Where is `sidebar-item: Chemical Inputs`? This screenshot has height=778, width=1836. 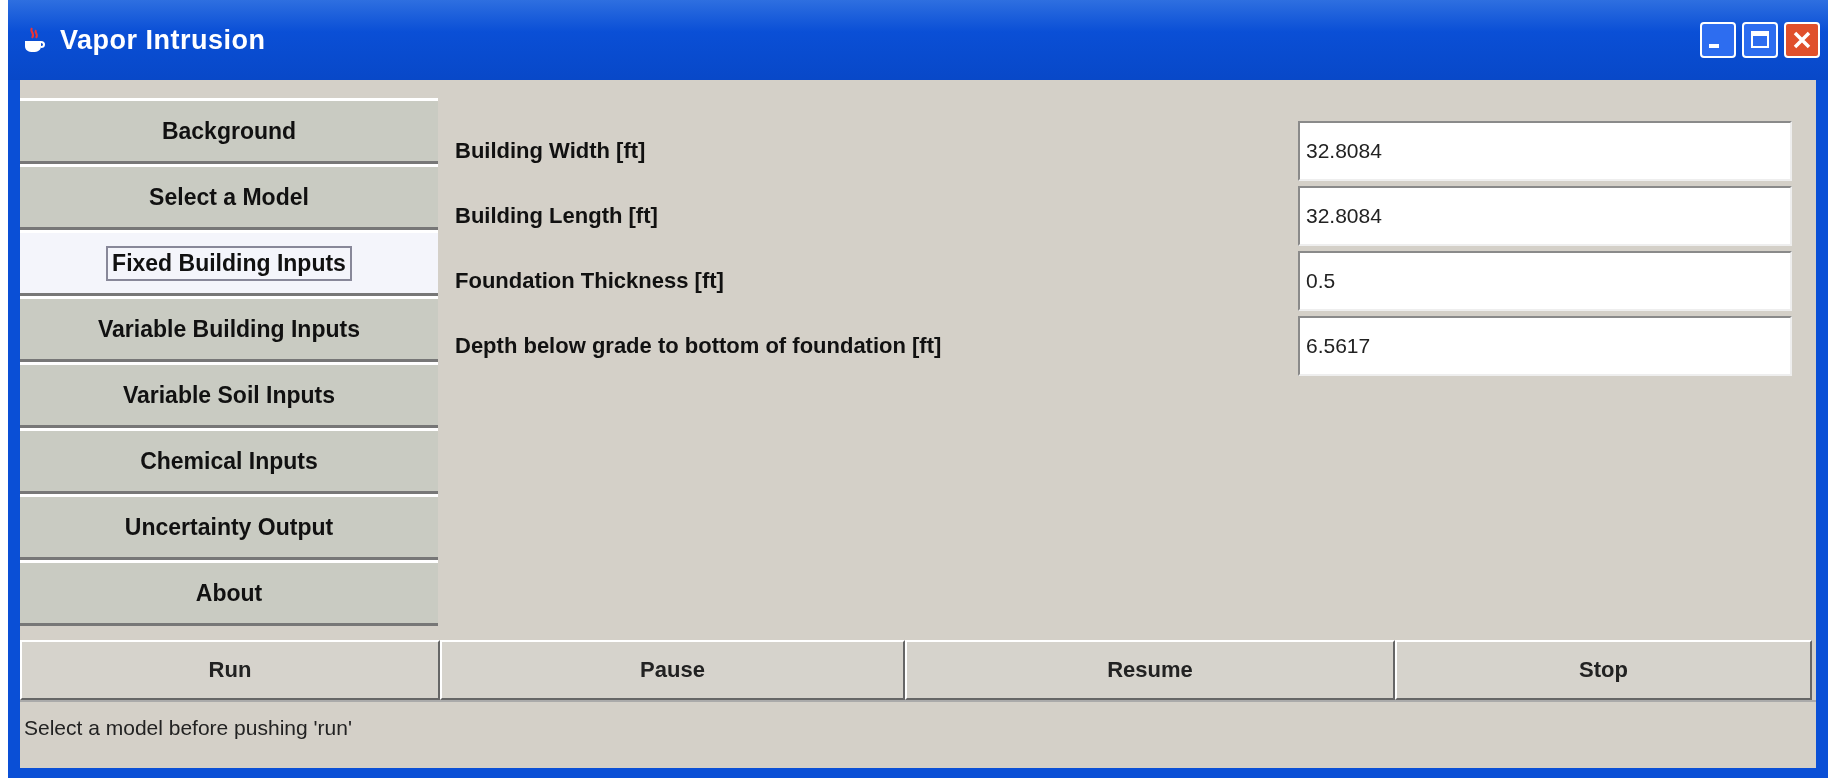 sidebar-item: Chemical Inputs is located at coordinates (229, 461).